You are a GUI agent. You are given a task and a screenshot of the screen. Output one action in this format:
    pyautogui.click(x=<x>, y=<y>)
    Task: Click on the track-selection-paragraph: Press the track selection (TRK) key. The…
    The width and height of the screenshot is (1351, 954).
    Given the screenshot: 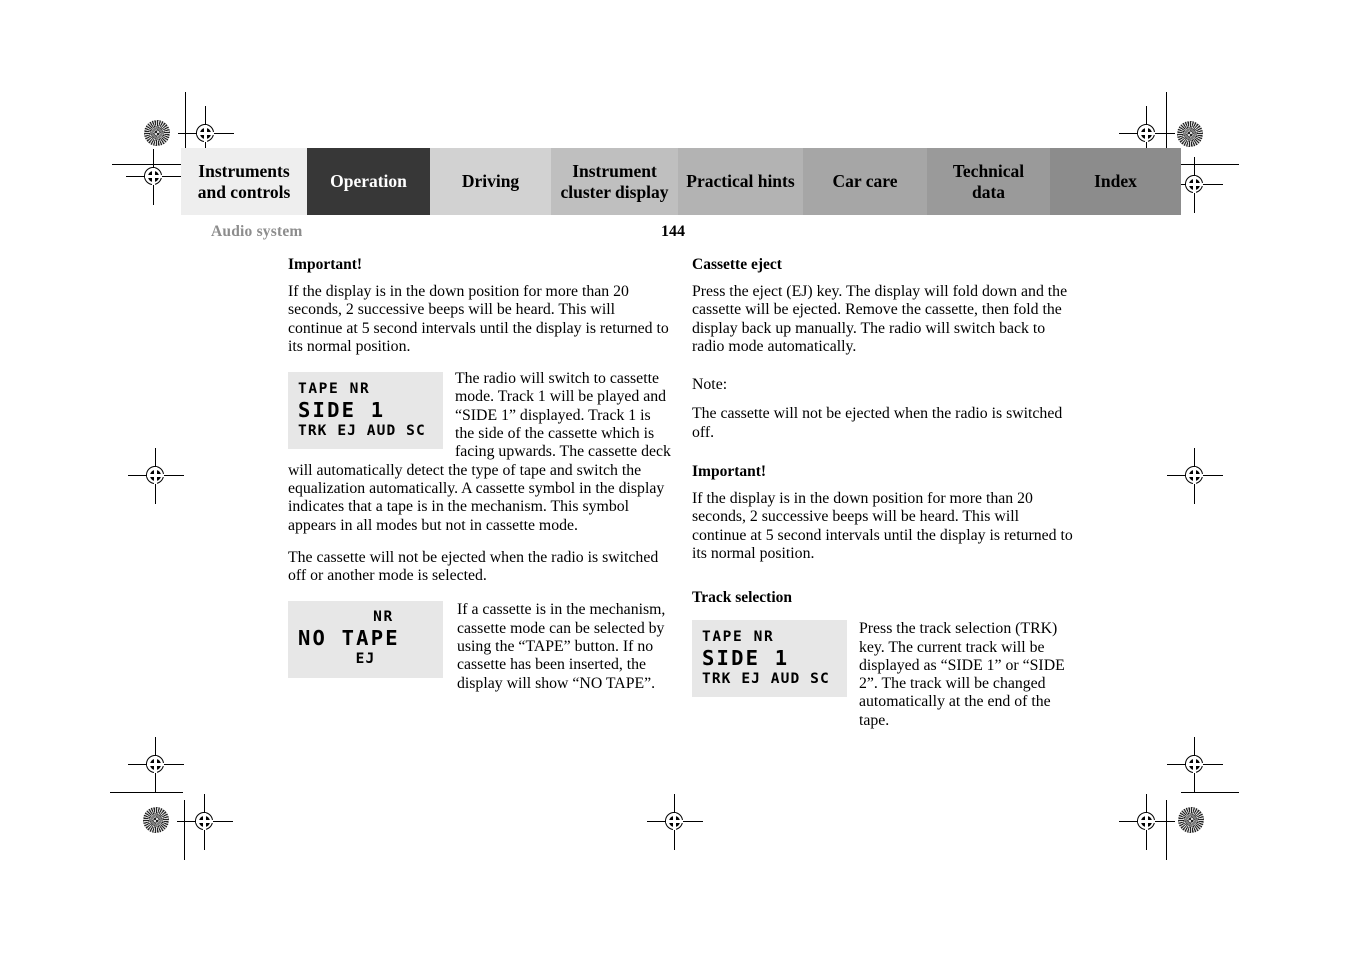 What is the action you would take?
    pyautogui.click(x=962, y=674)
    